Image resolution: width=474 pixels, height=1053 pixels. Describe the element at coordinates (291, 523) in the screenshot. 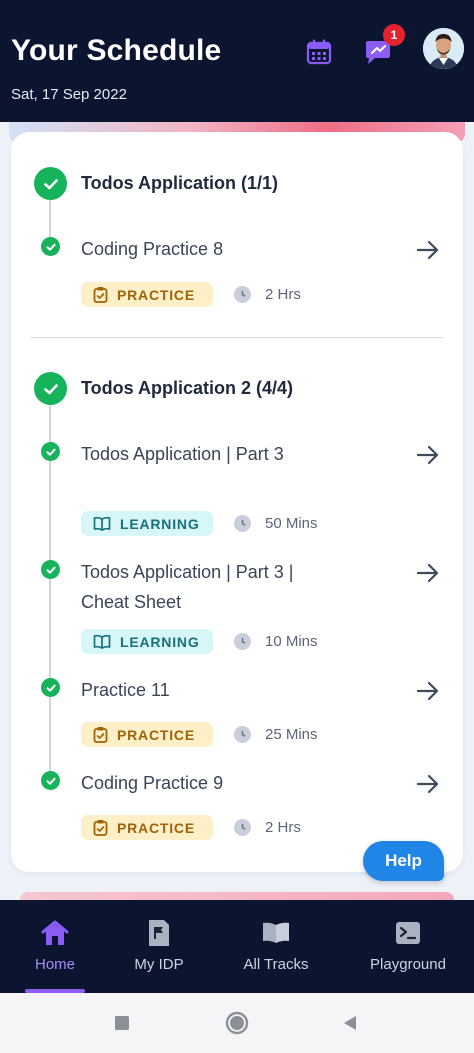

I see `duration-label: 50 Mins` at that location.